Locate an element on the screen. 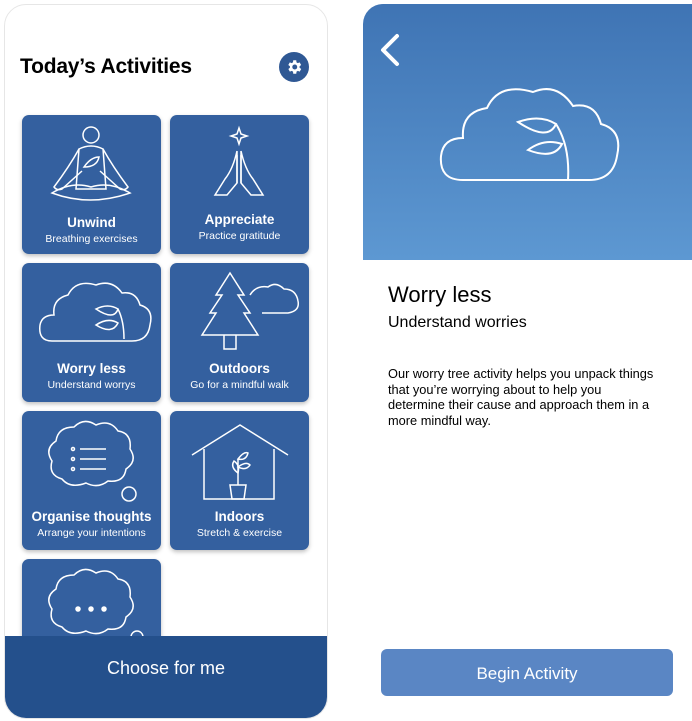 This screenshot has height=721, width=692. tile-subtitle: Go for a mindful walk is located at coordinates (239, 385).